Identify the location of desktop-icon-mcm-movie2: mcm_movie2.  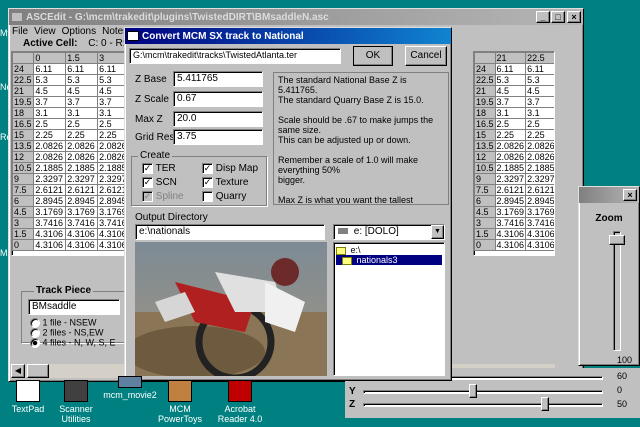
(130, 388).